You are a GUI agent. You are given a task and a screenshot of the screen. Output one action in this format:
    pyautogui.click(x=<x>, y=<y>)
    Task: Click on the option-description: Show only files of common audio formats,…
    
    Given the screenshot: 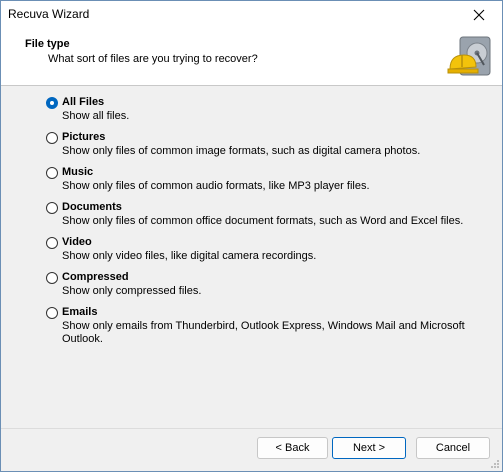 What is the action you would take?
    pyautogui.click(x=216, y=186)
    